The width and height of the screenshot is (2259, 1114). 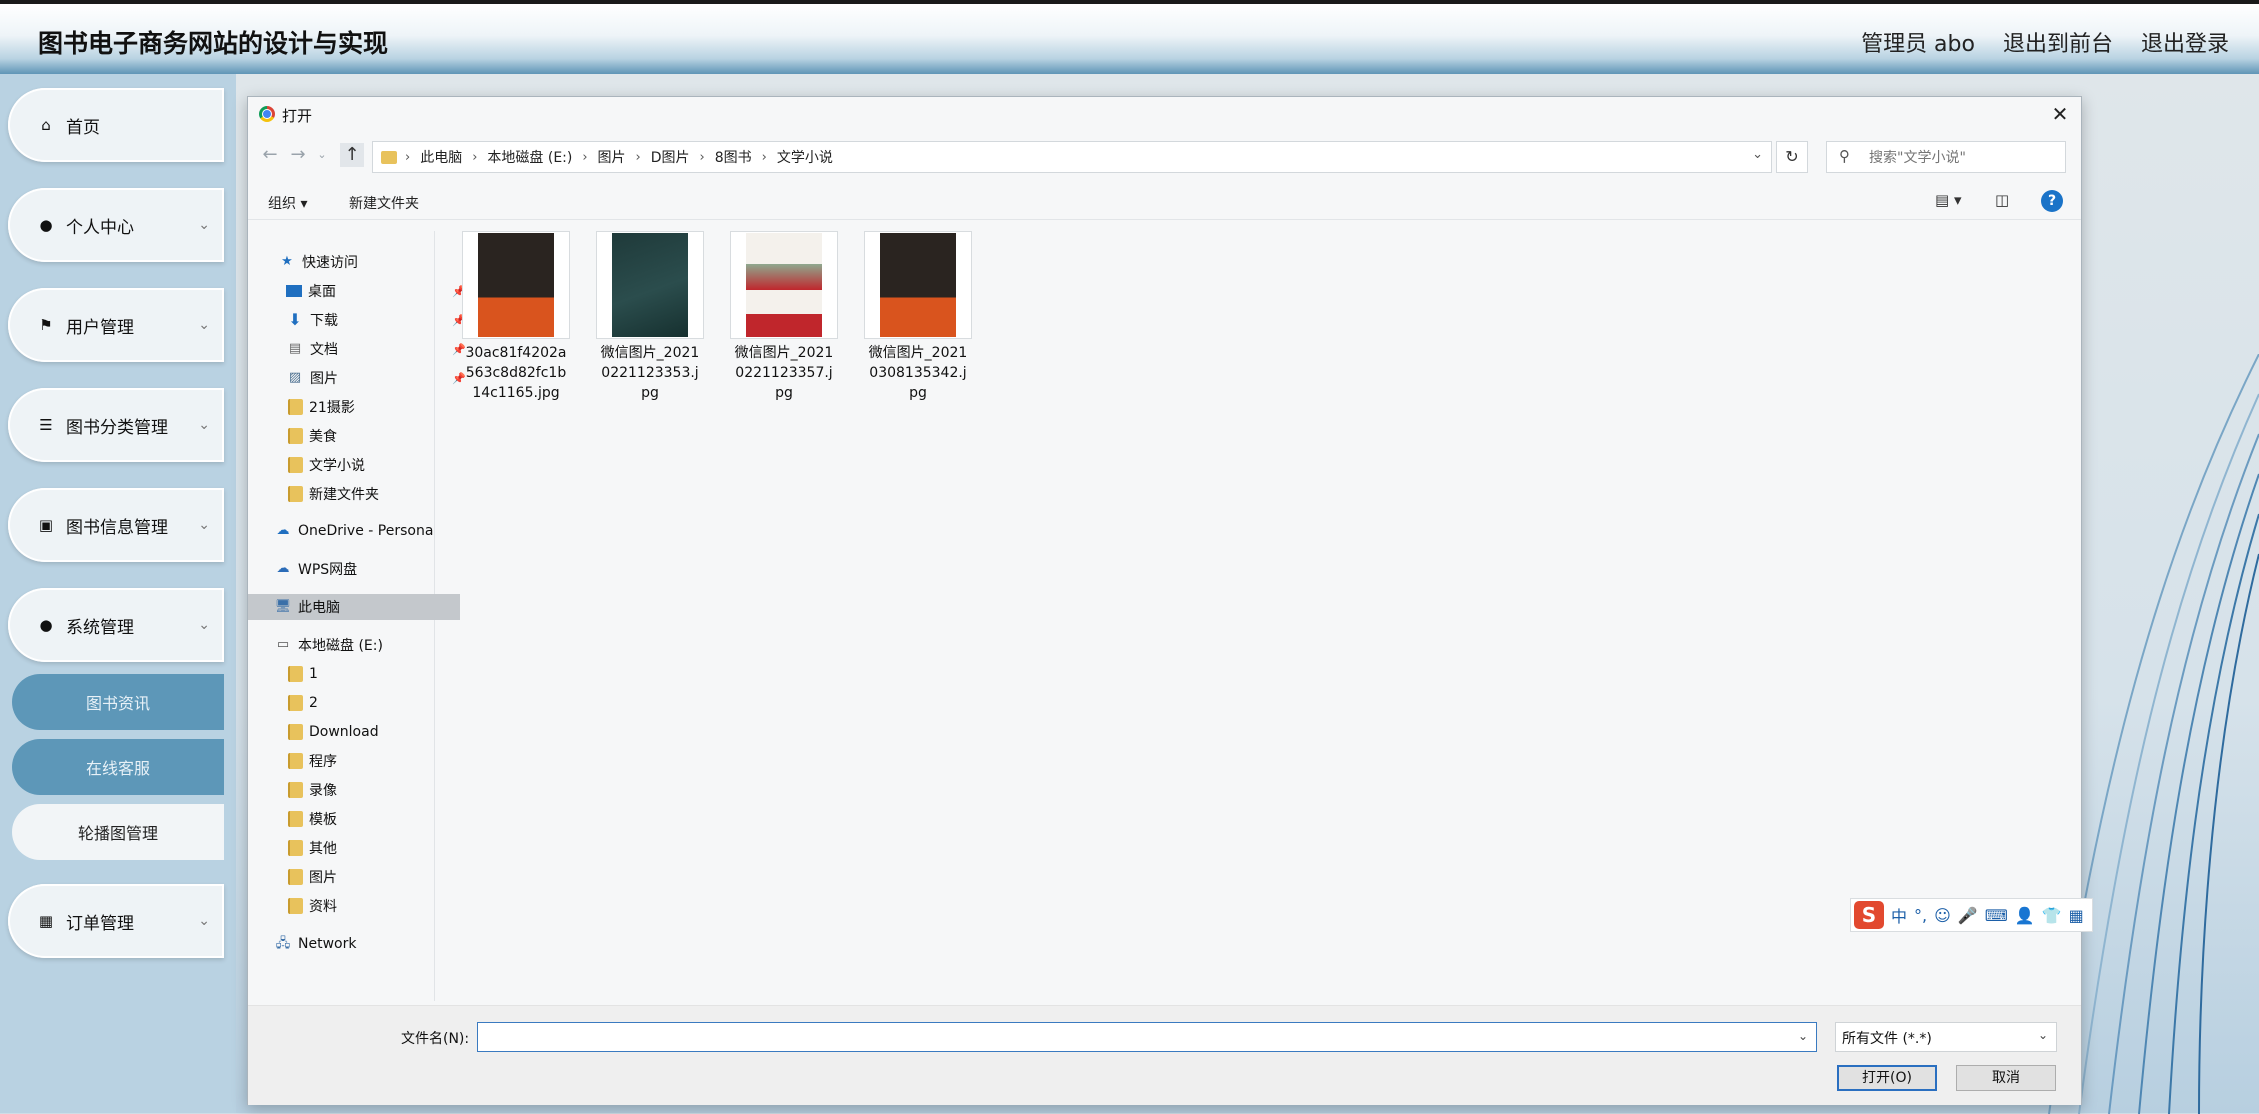 What do you see at coordinates (360, 320) in the screenshot?
I see `nav-downloads: ⬇ 下载 📌` at bounding box center [360, 320].